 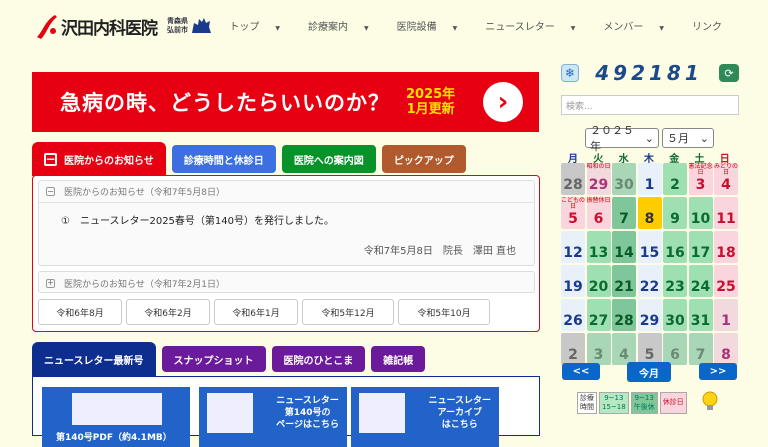 I want to click on archive-tab: 令和5年12月, so click(x=348, y=312).